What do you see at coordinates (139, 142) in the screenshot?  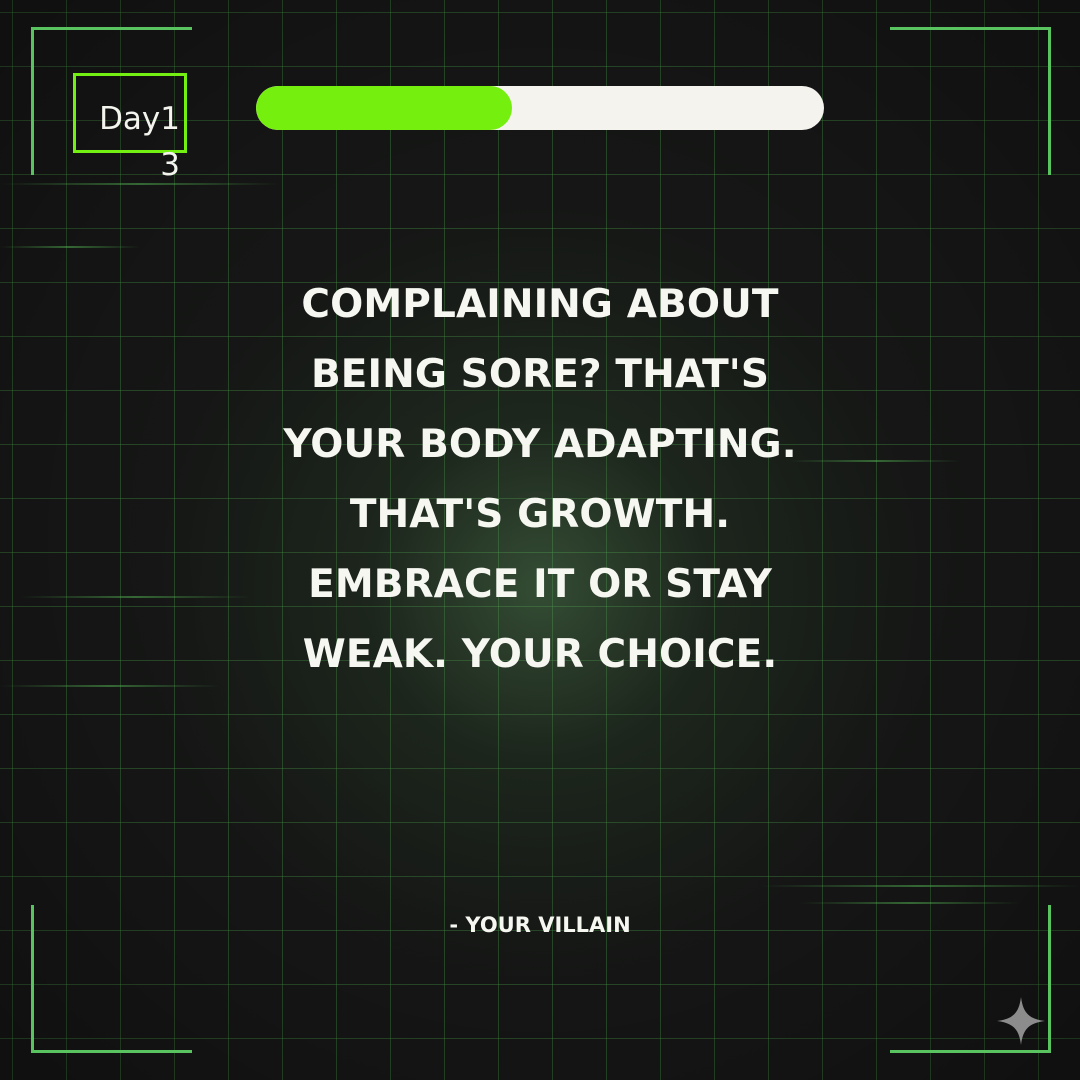 I see `day-label: Day13` at bounding box center [139, 142].